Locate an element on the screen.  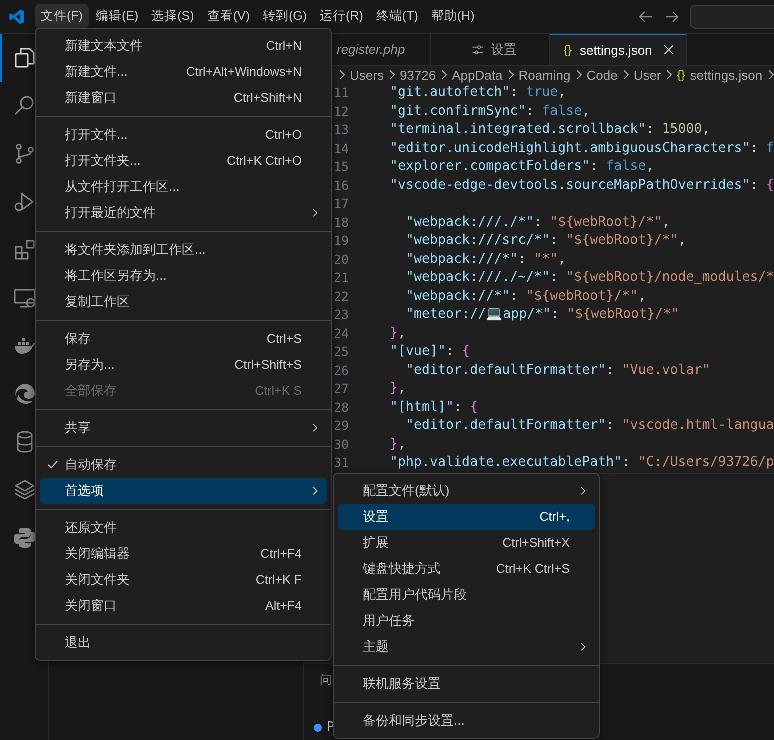
menu-bar-item: 转到(G) is located at coordinates (285, 16).